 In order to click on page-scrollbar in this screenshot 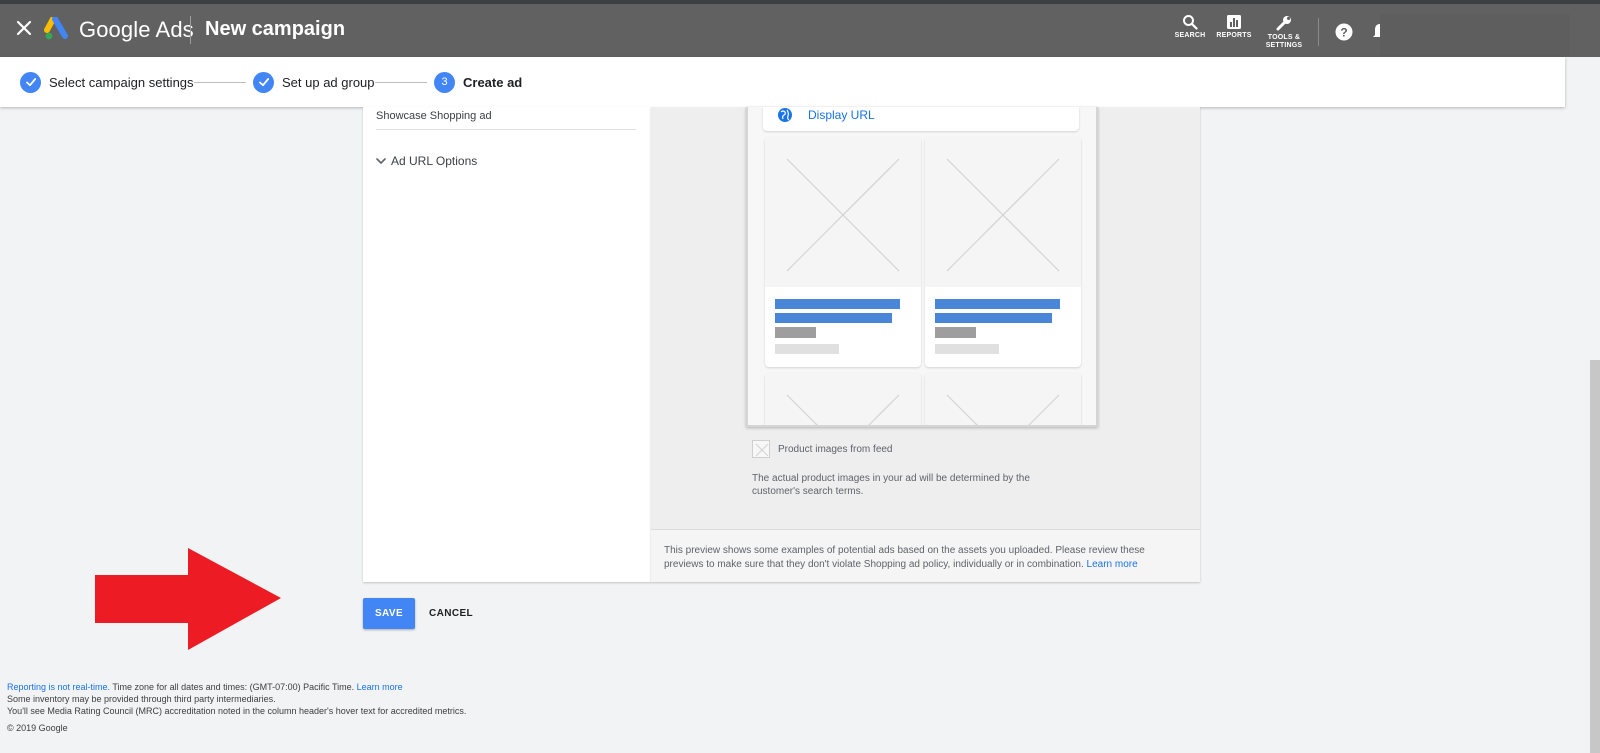, I will do `click(1595, 556)`.